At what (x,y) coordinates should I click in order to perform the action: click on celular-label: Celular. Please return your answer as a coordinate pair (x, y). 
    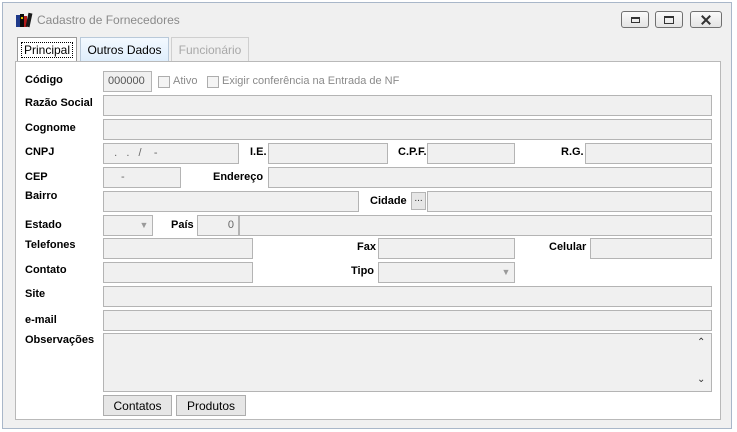
    Looking at the image, I should click on (568, 247).